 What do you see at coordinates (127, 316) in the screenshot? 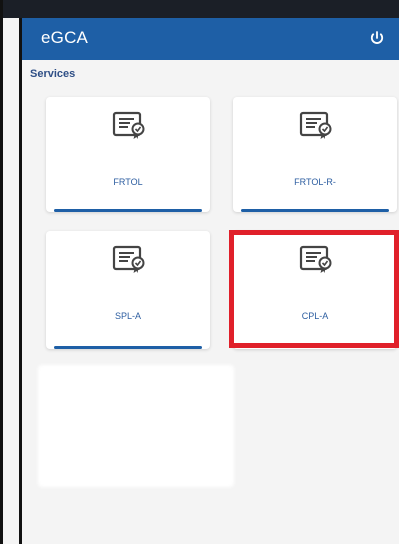
I see `service-label: SPL-A` at bounding box center [127, 316].